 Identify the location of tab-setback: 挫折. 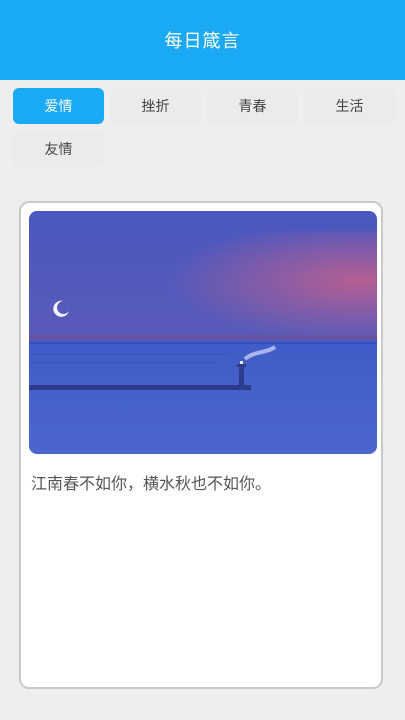
(155, 106).